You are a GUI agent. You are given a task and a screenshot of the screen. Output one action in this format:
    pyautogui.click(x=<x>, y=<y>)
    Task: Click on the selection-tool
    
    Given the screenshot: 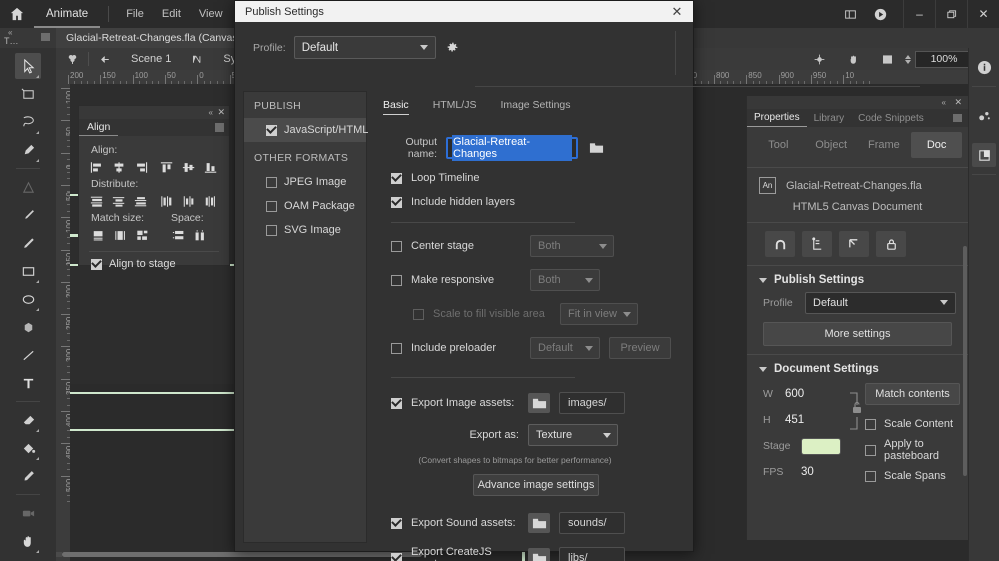 What is the action you would take?
    pyautogui.click(x=28, y=66)
    